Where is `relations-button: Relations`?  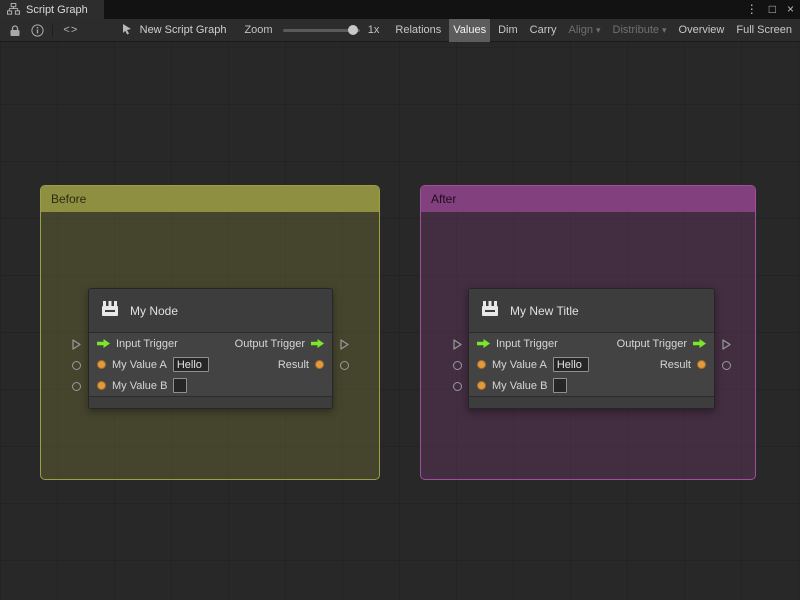
relations-button: Relations is located at coordinates (418, 30).